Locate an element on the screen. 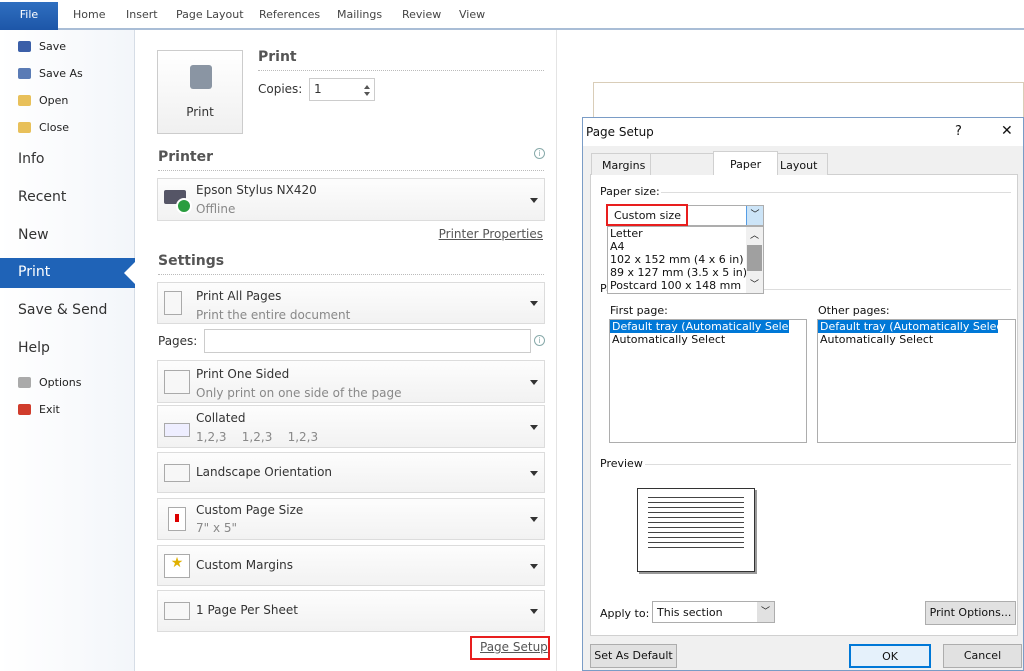  setting-subtitle: 7" x 5" is located at coordinates (217, 528).